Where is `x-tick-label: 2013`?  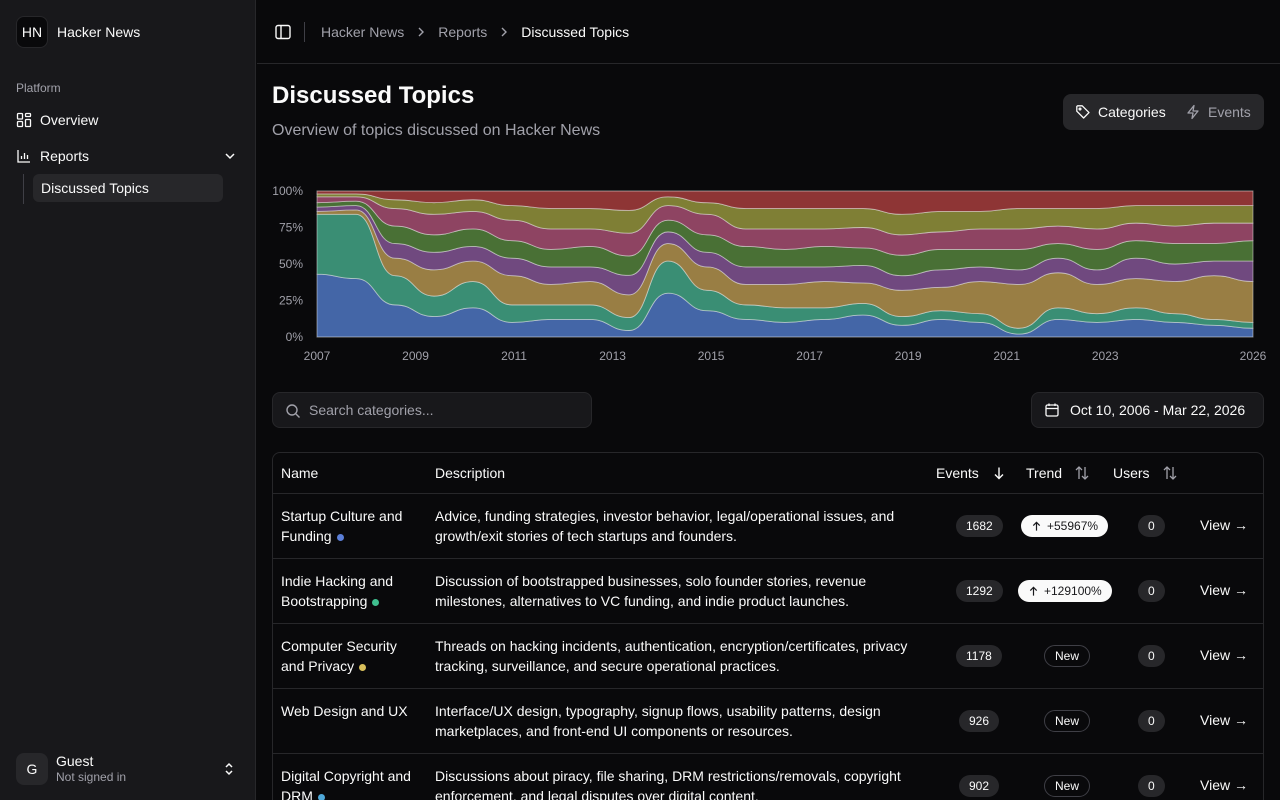
x-tick-label: 2013 is located at coordinates (612, 356).